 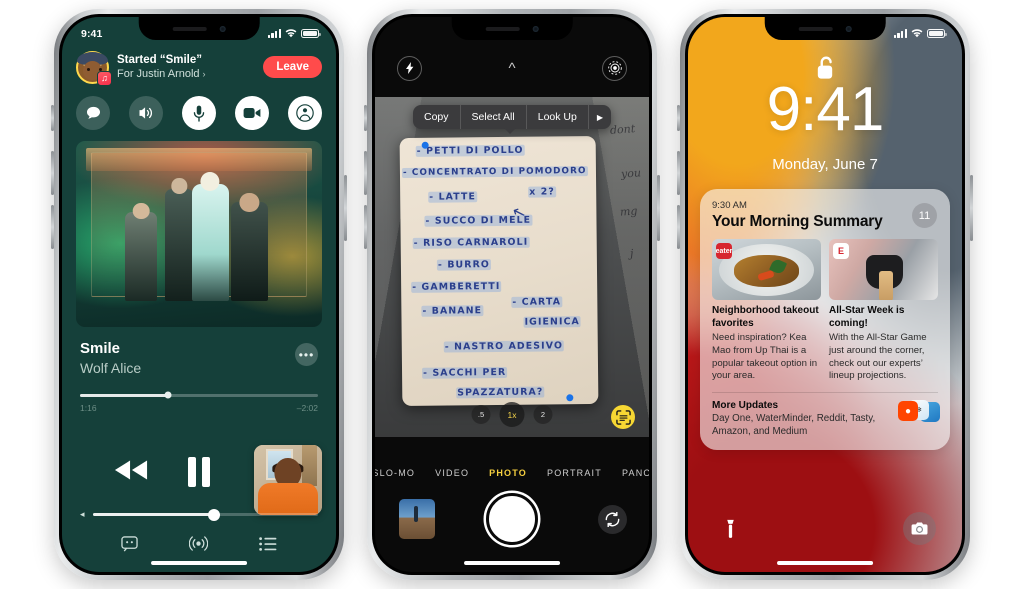 What do you see at coordinates (825, 164) in the screenshot?
I see `lock-screen-date: Monday, June 7` at bounding box center [825, 164].